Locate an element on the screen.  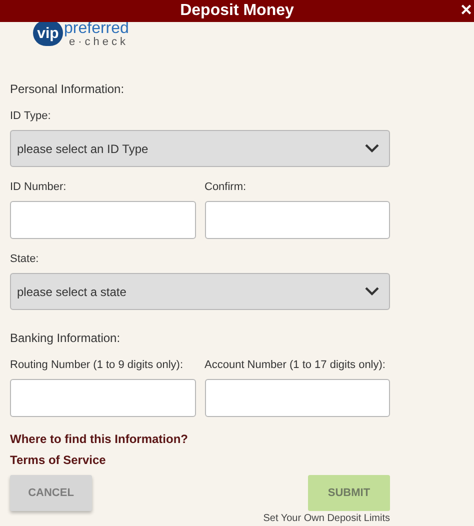
logo-badge: vip is located at coordinates (48, 33).